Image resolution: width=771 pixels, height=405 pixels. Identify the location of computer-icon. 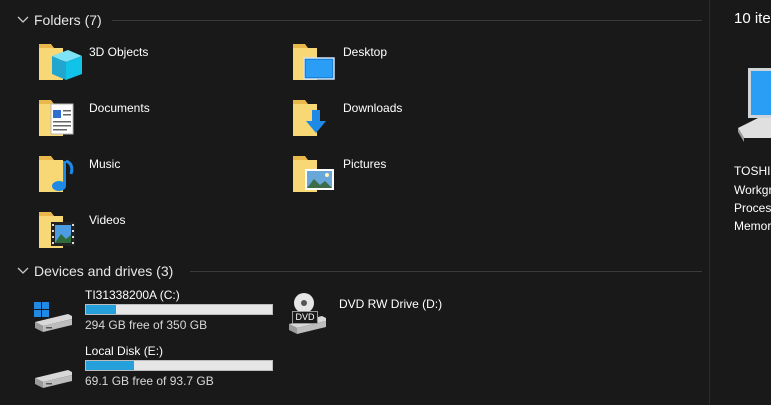
(754, 106).